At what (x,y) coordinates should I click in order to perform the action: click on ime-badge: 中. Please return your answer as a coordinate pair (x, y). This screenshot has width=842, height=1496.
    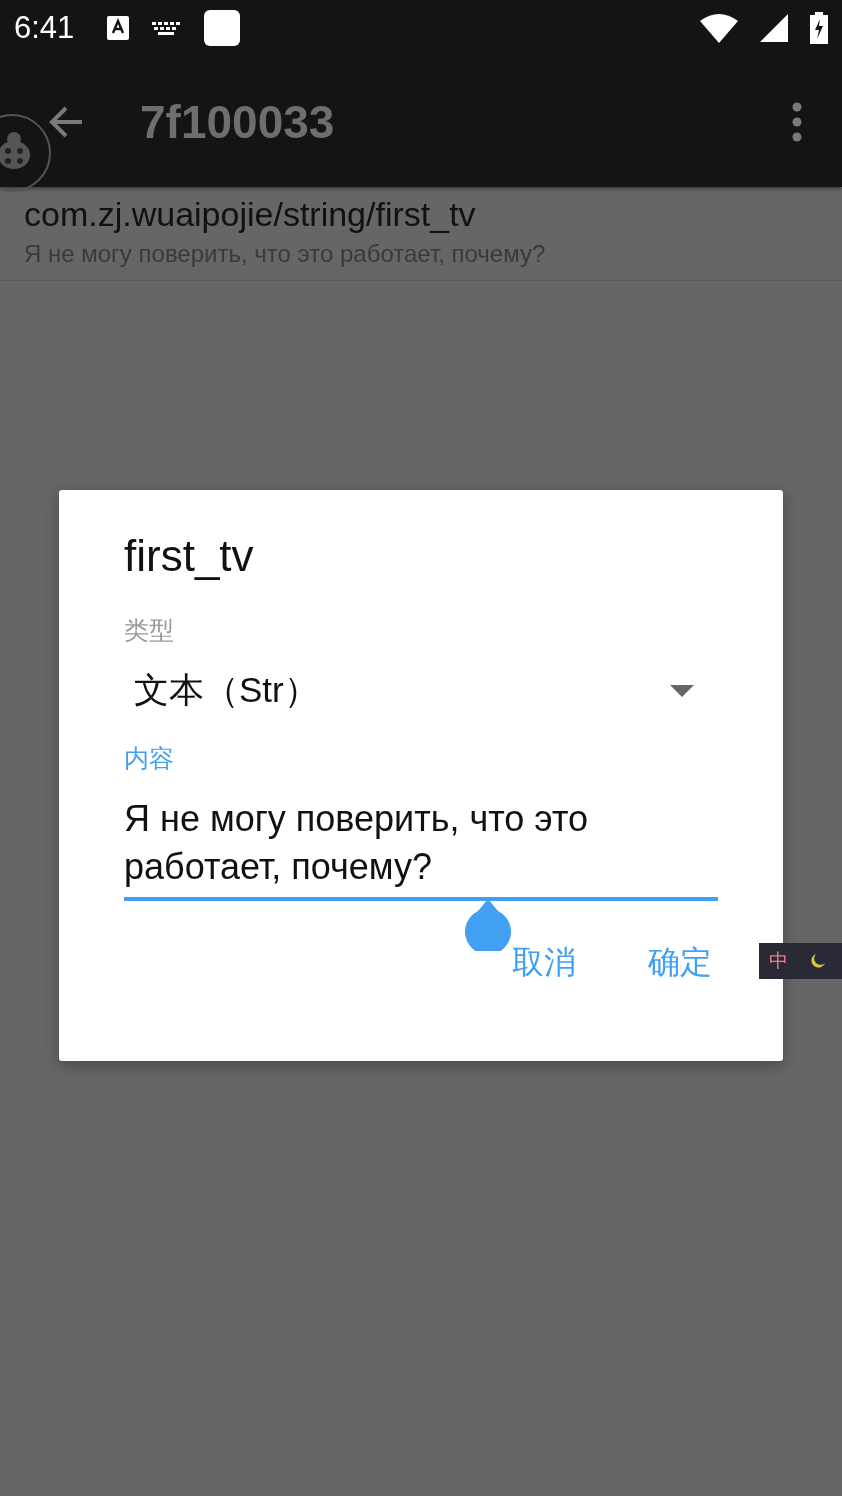
    Looking at the image, I should click on (800, 961).